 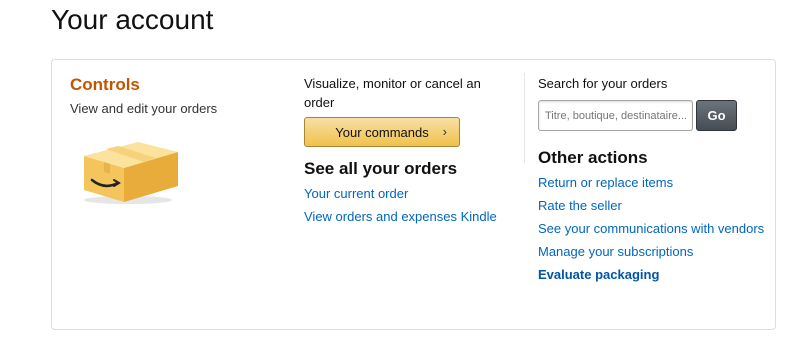 What do you see at coordinates (653, 205) in the screenshot?
I see `rate-seller-link: Rate the seller` at bounding box center [653, 205].